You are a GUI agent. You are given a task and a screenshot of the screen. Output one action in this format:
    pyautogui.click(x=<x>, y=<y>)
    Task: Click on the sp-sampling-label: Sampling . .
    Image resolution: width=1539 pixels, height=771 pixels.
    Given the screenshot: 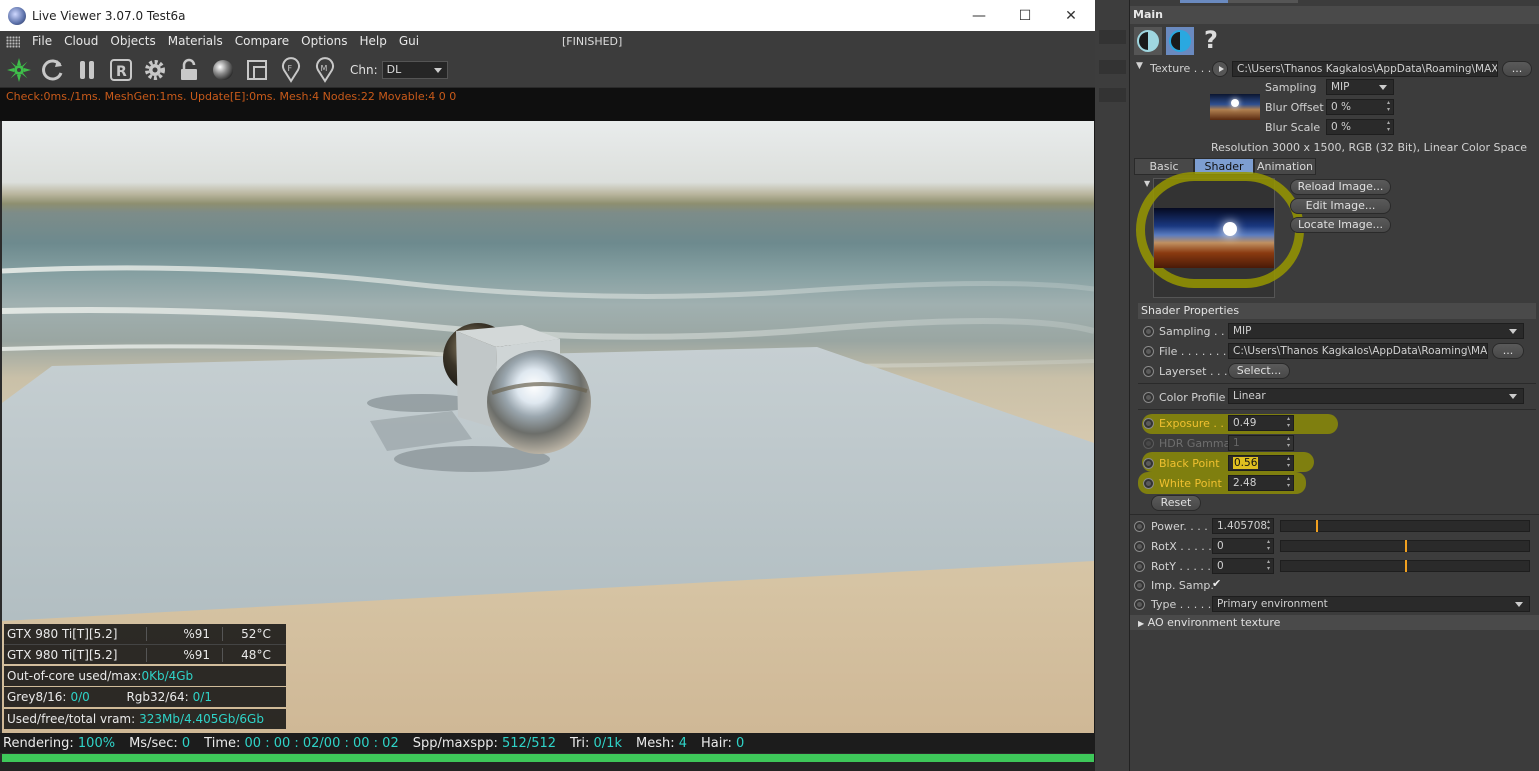 What is the action you would take?
    pyautogui.click(x=1192, y=331)
    